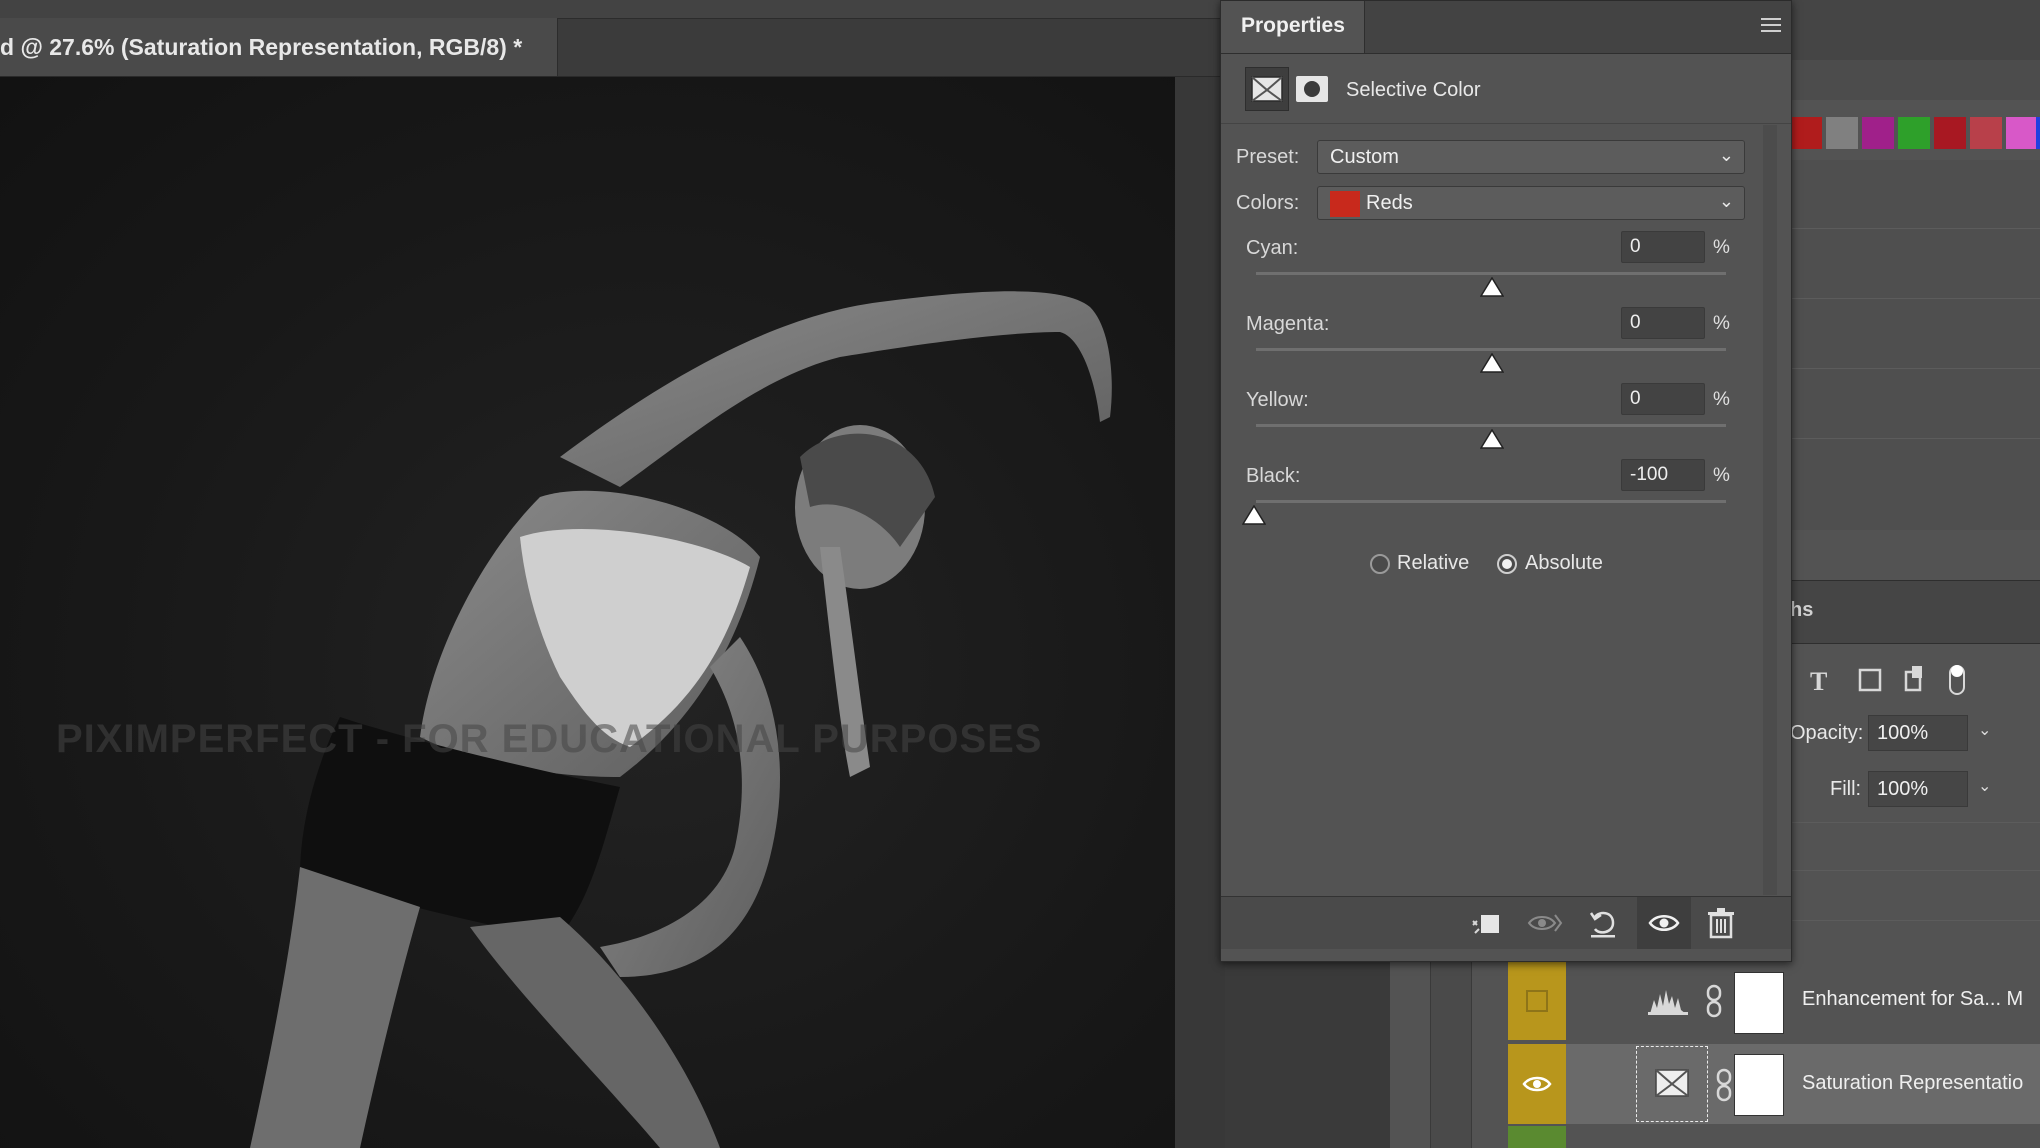  What do you see at coordinates (1268, 157) in the screenshot?
I see `preset-label: Preset:` at bounding box center [1268, 157].